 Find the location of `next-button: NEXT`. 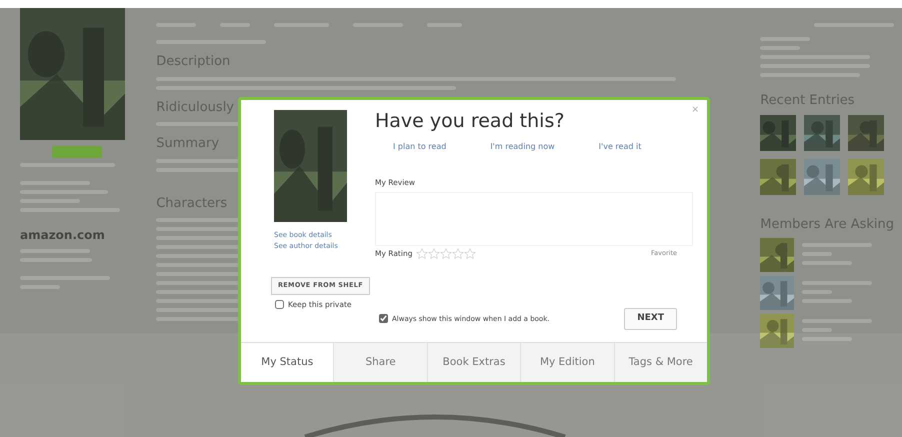

next-button: NEXT is located at coordinates (650, 319).